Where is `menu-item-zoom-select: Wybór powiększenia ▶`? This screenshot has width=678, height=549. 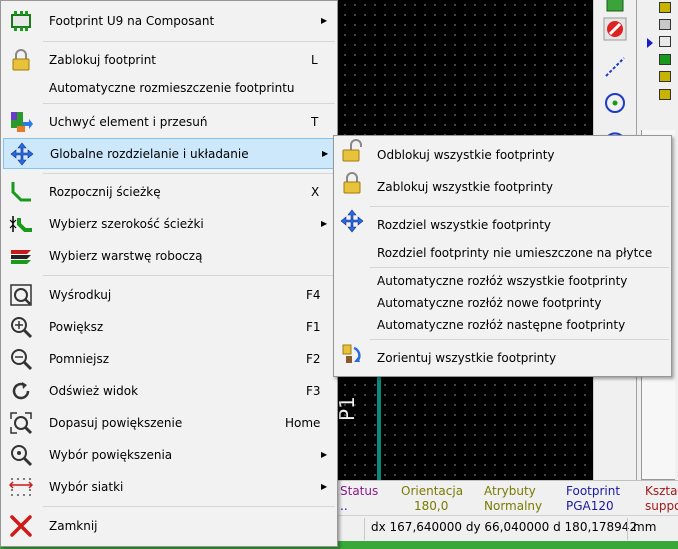 menu-item-zoom-select: Wybór powiększenia ▶ is located at coordinates (169, 455).